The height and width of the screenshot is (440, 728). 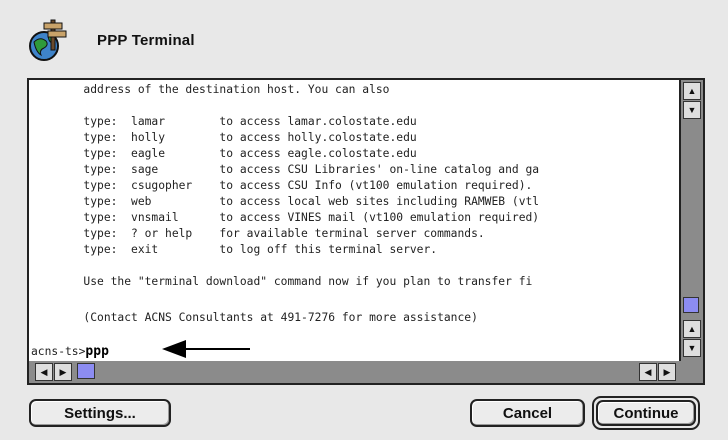 I want to click on cancel-button: Cancel, so click(x=527, y=413).